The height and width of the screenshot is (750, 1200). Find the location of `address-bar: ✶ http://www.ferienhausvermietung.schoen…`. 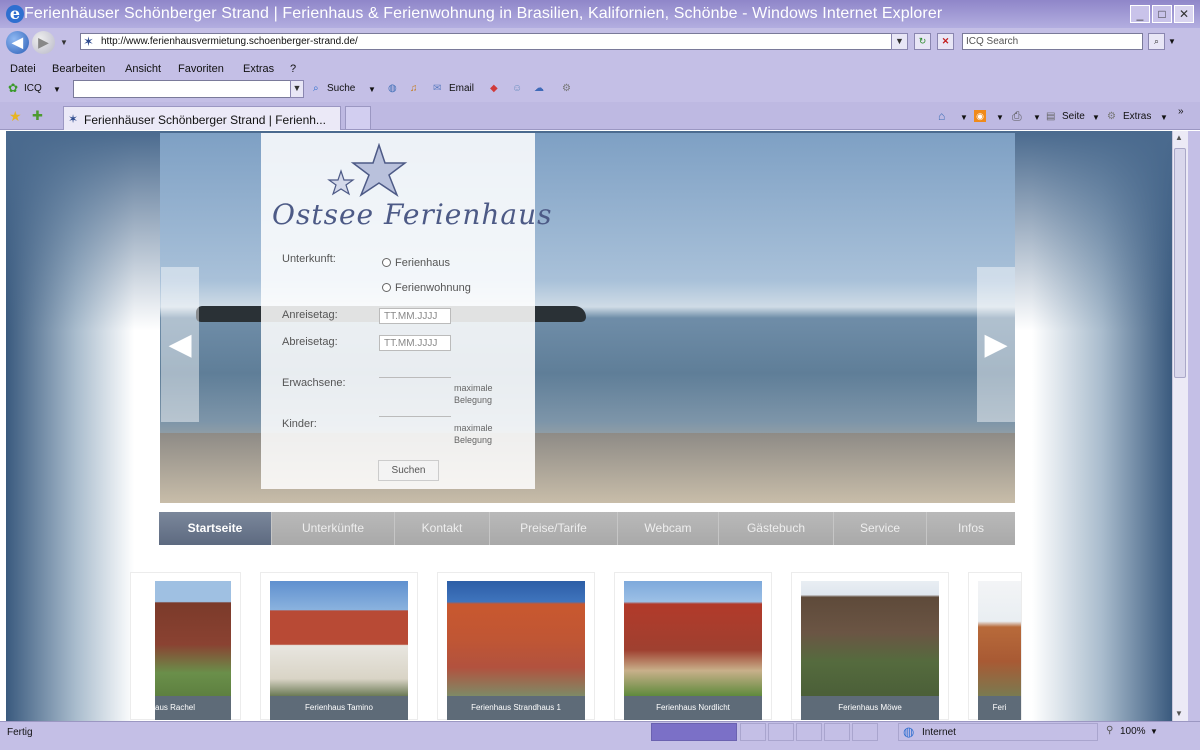

address-bar: ✶ http://www.ferienhausvermietung.schoen… is located at coordinates (493, 41).